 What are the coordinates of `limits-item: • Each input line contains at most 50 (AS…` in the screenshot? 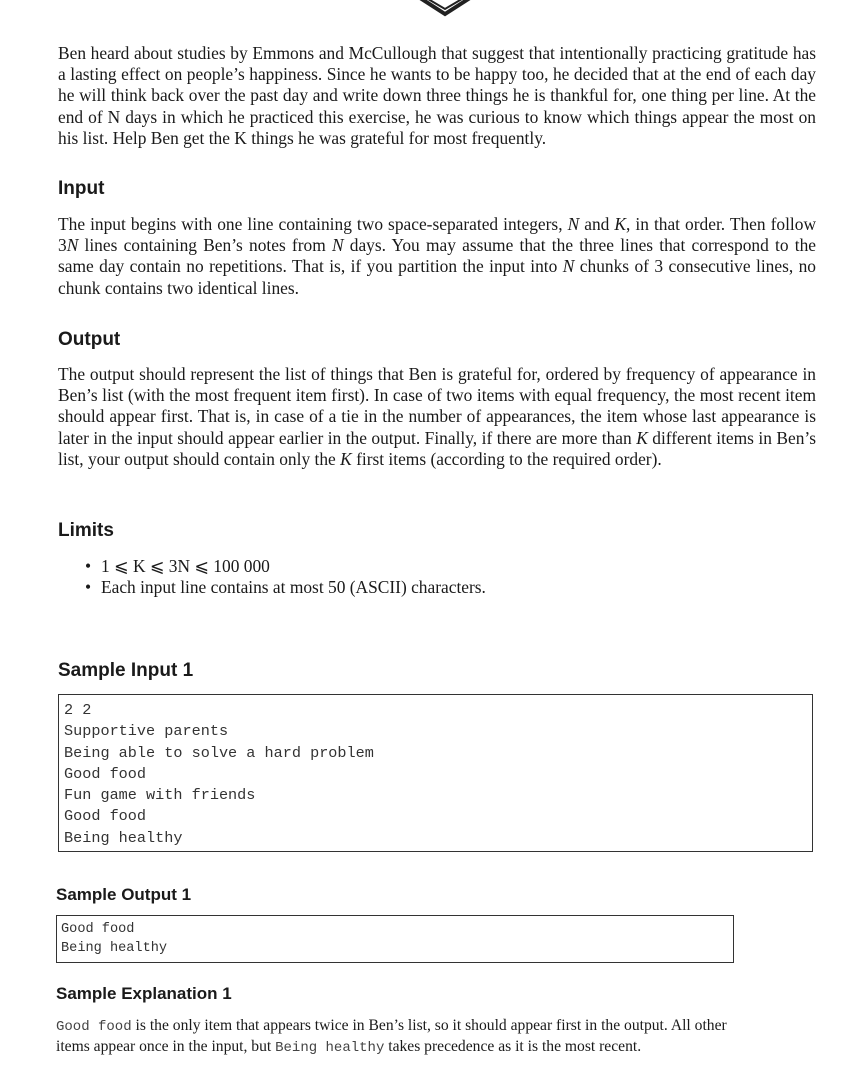 It's located at (272, 587).